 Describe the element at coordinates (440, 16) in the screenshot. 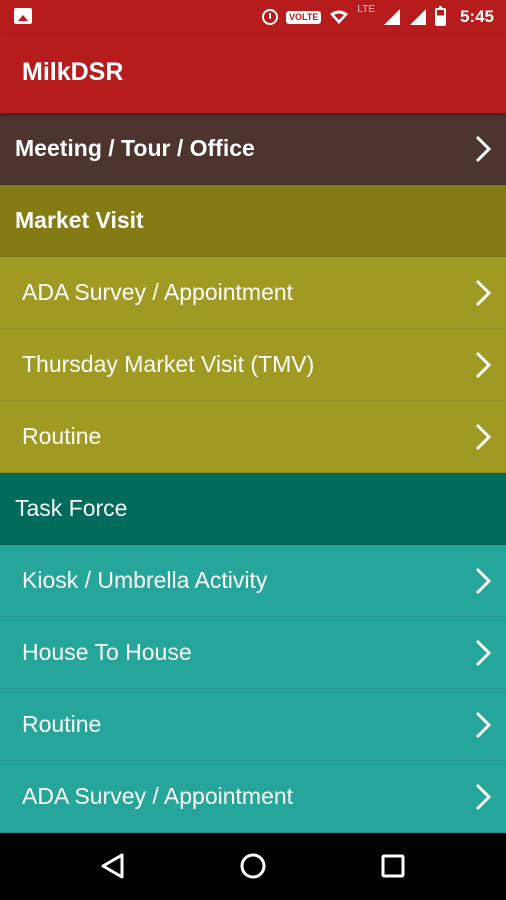

I see `battery-icon` at that location.